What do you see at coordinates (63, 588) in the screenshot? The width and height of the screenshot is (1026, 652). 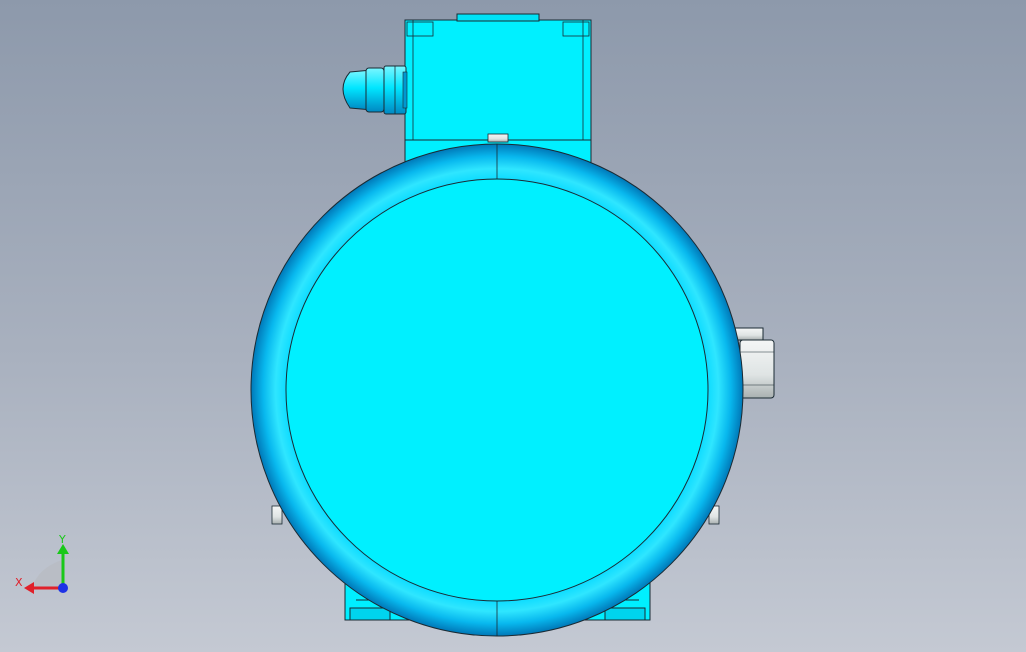 I see `z-axis-dot` at bounding box center [63, 588].